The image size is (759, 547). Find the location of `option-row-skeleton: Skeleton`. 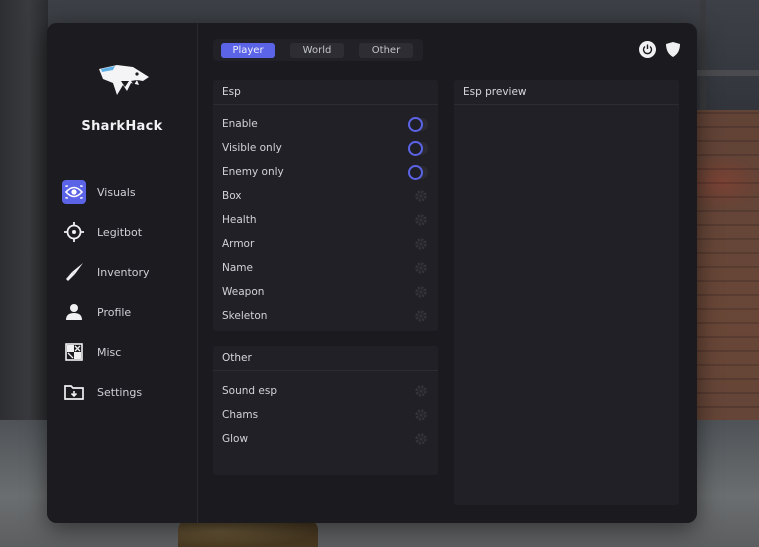

option-row-skeleton: Skeleton is located at coordinates (325, 316).